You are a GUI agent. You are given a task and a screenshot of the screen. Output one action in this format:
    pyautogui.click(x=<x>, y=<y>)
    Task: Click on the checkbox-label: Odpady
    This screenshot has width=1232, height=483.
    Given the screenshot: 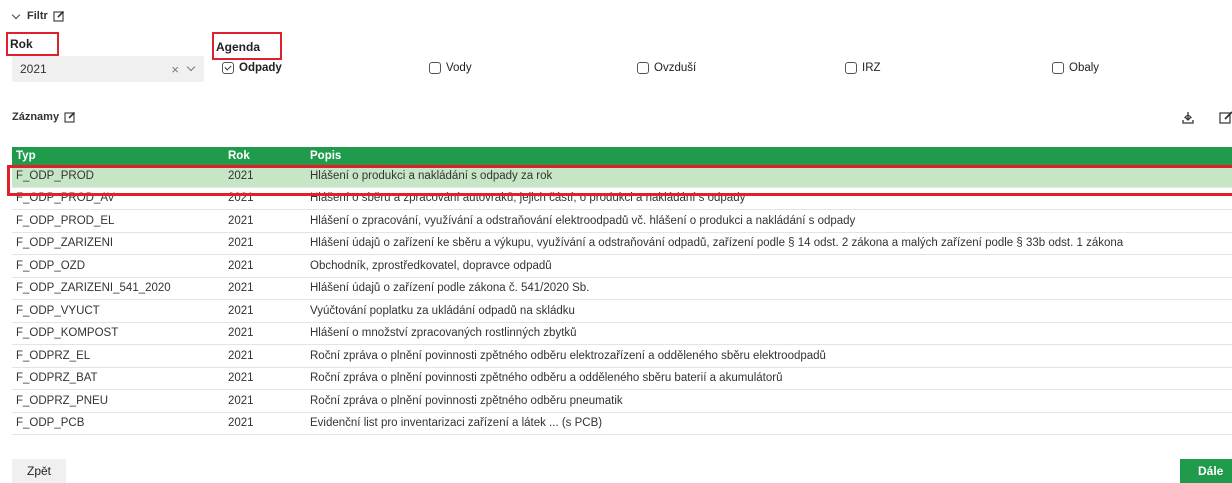 What is the action you would take?
    pyautogui.click(x=260, y=68)
    